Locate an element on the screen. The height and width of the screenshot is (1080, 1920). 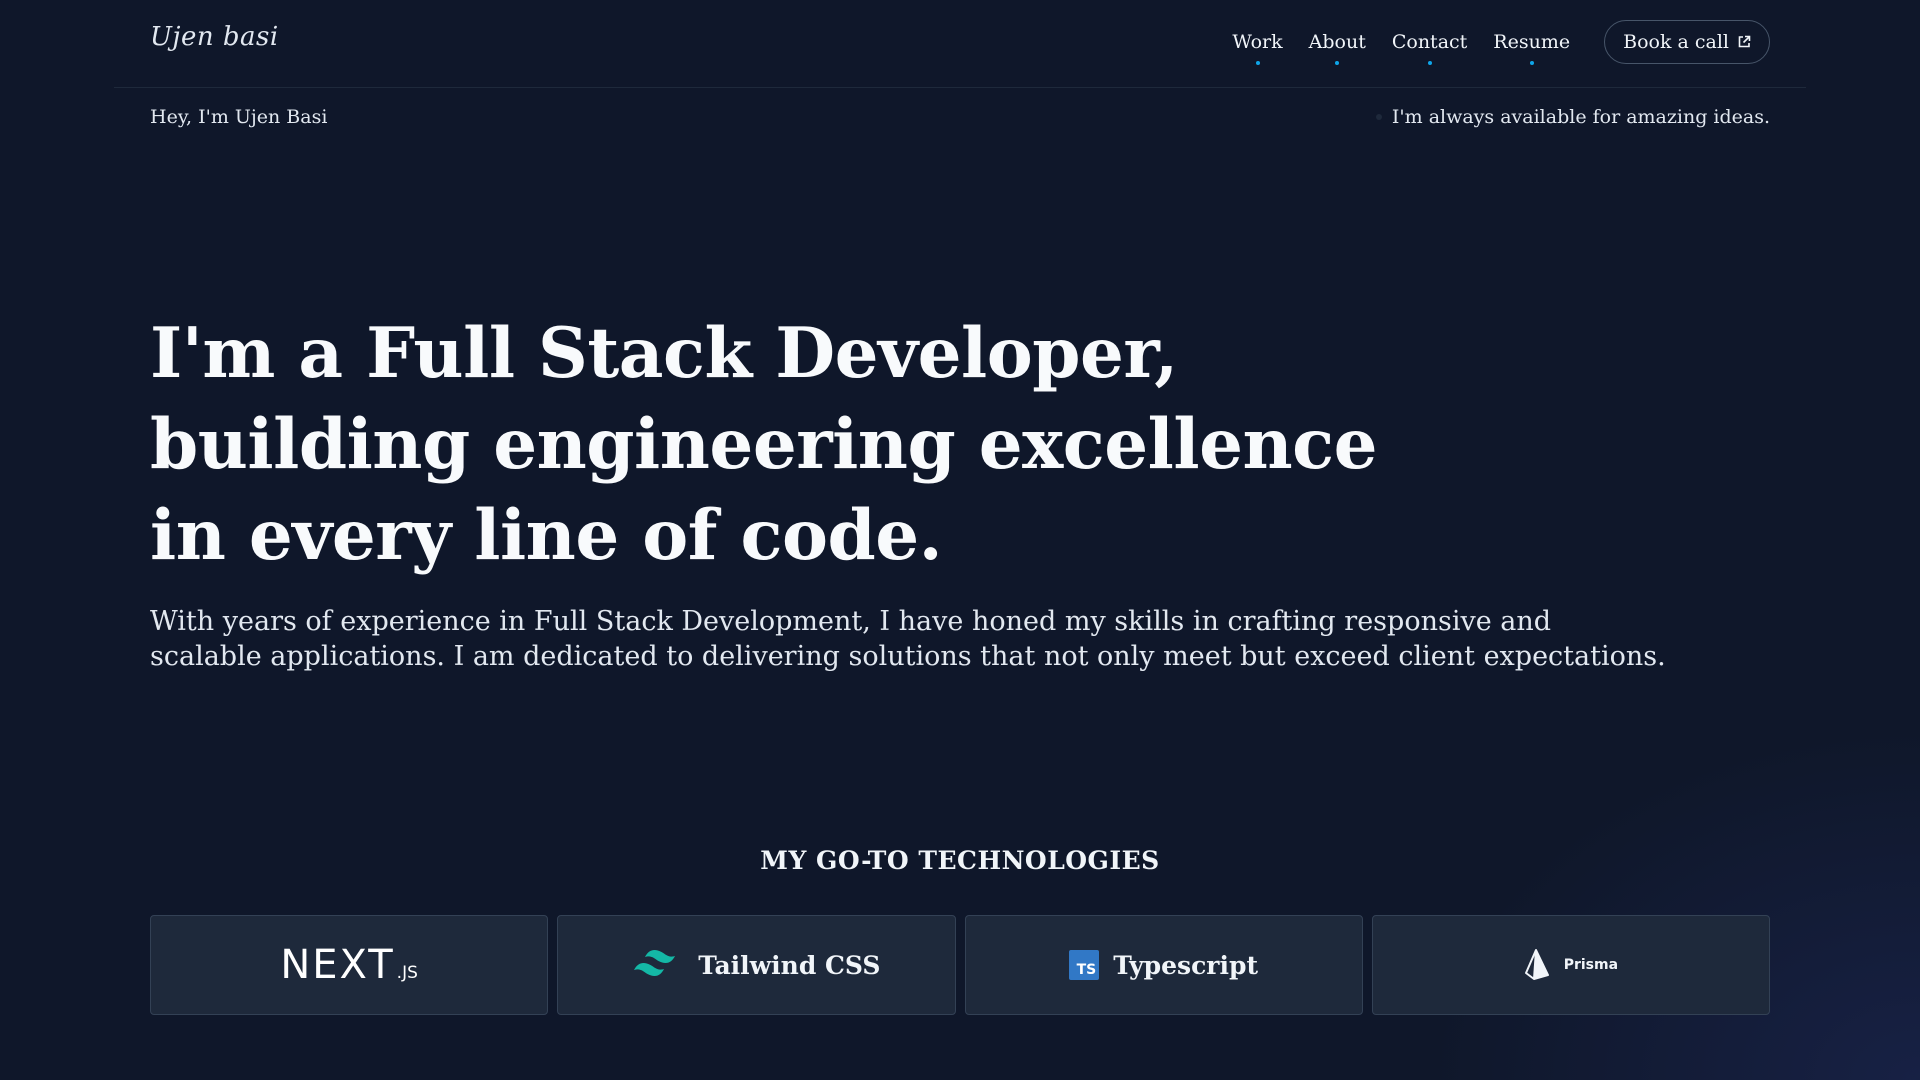
hero-title-line: I'm a Full Stack Developer, is located at coordinates (664, 353).